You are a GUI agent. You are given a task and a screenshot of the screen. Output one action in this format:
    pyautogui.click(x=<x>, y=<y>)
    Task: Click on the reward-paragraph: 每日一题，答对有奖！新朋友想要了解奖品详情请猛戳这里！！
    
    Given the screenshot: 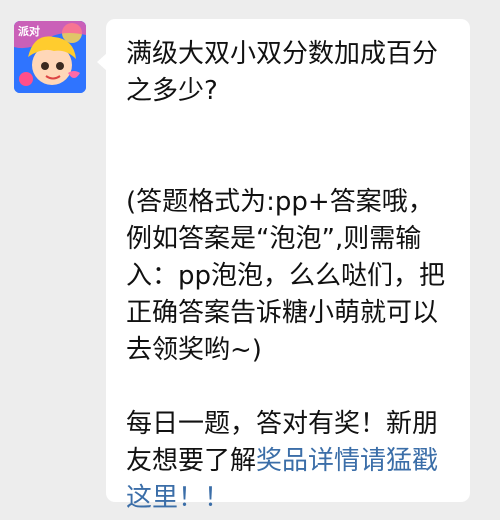 What is the action you would take?
    pyautogui.click(x=291, y=461)
    